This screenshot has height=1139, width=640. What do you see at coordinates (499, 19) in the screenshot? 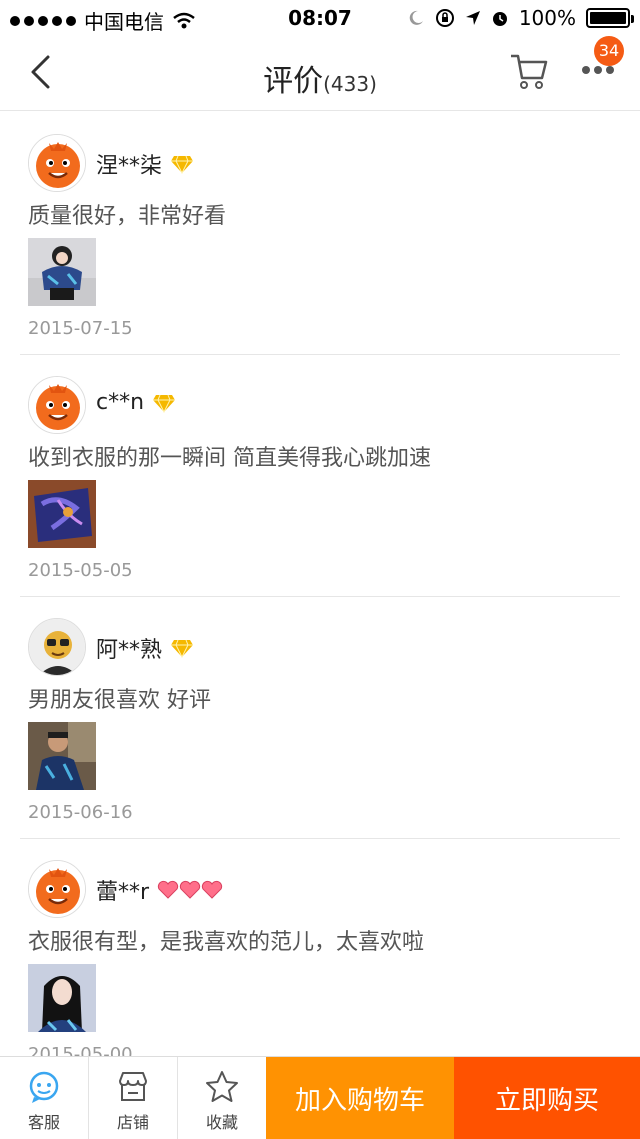
I see `alarm-icon` at bounding box center [499, 19].